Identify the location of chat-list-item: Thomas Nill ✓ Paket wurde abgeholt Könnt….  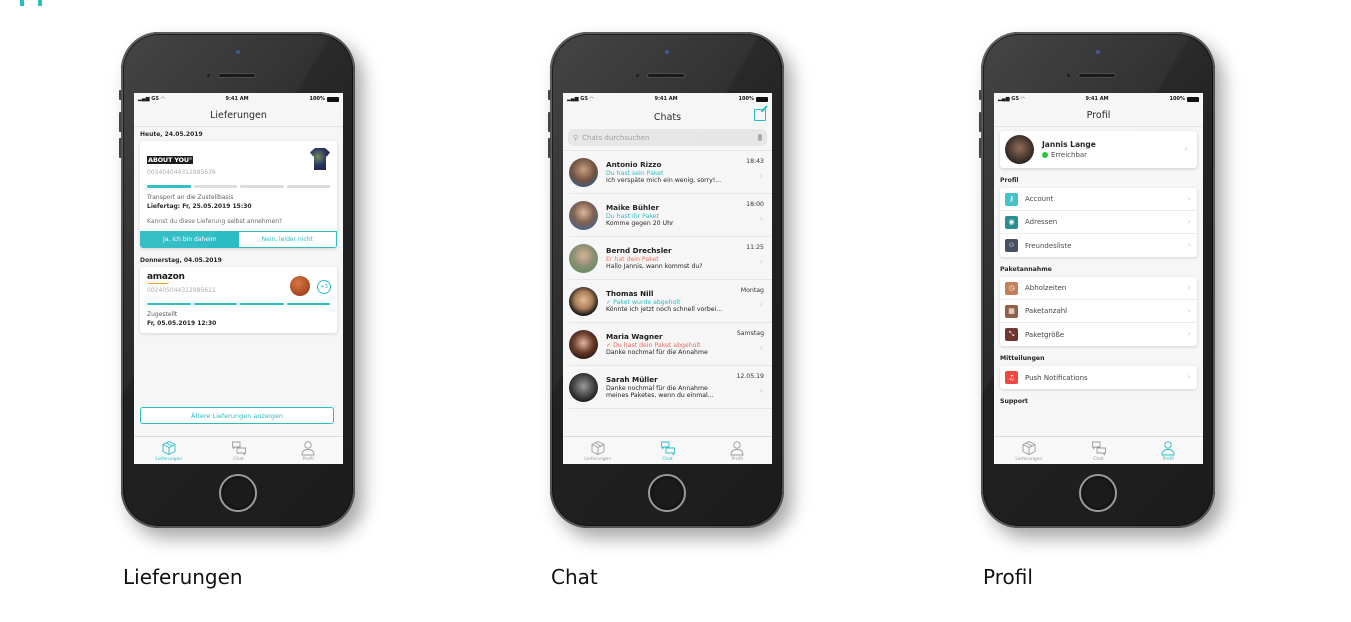
(670, 301).